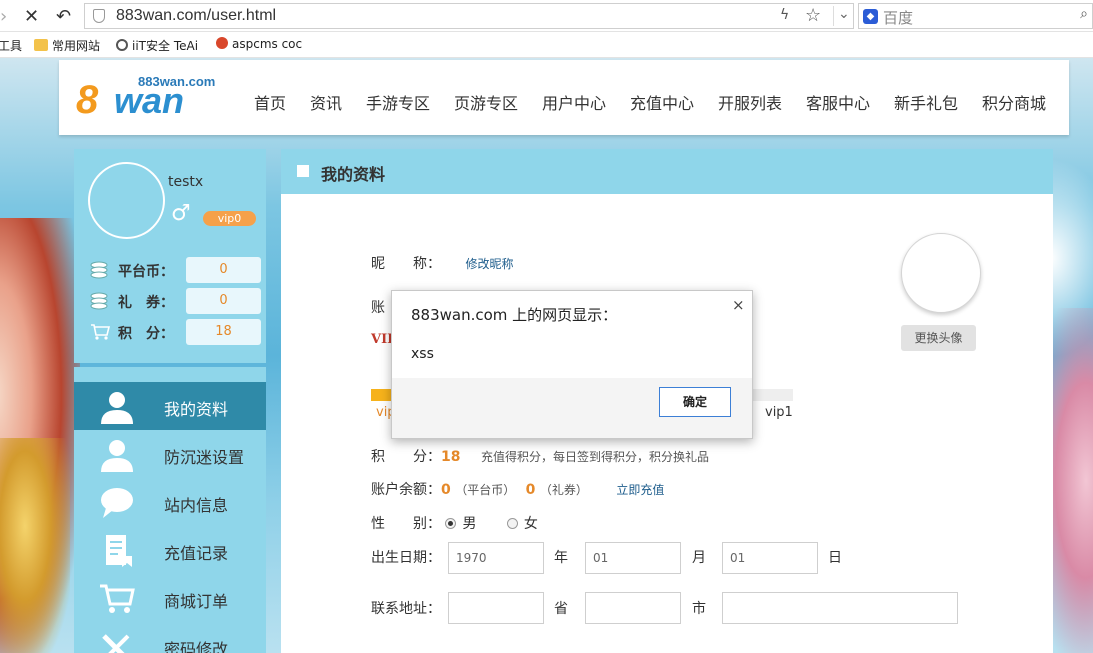 The width and height of the screenshot is (1093, 653). Describe the element at coordinates (1084, 14) in the screenshot. I see `search-icon: ⌕` at that location.